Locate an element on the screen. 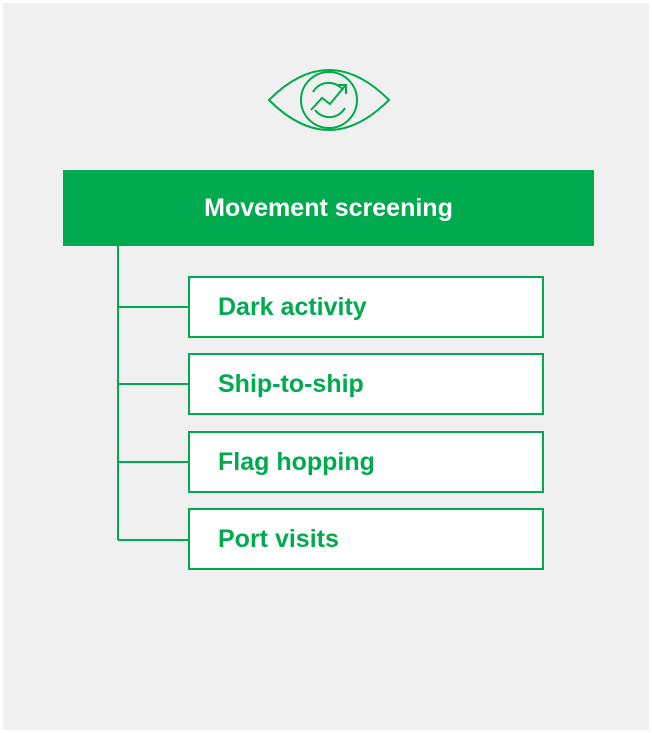 The height and width of the screenshot is (733, 652). item-label: Flag hopping is located at coordinates (296, 461).